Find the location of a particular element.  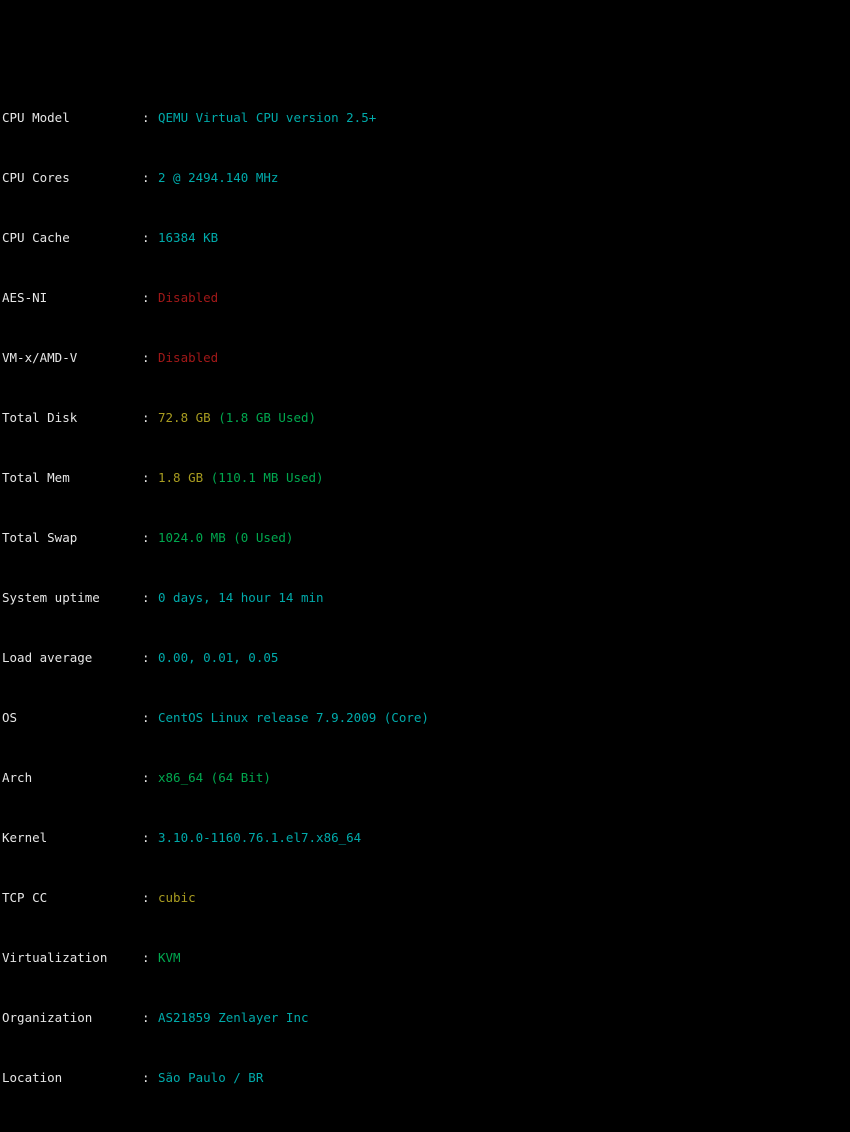

info-label: Location is located at coordinates (32, 1077).